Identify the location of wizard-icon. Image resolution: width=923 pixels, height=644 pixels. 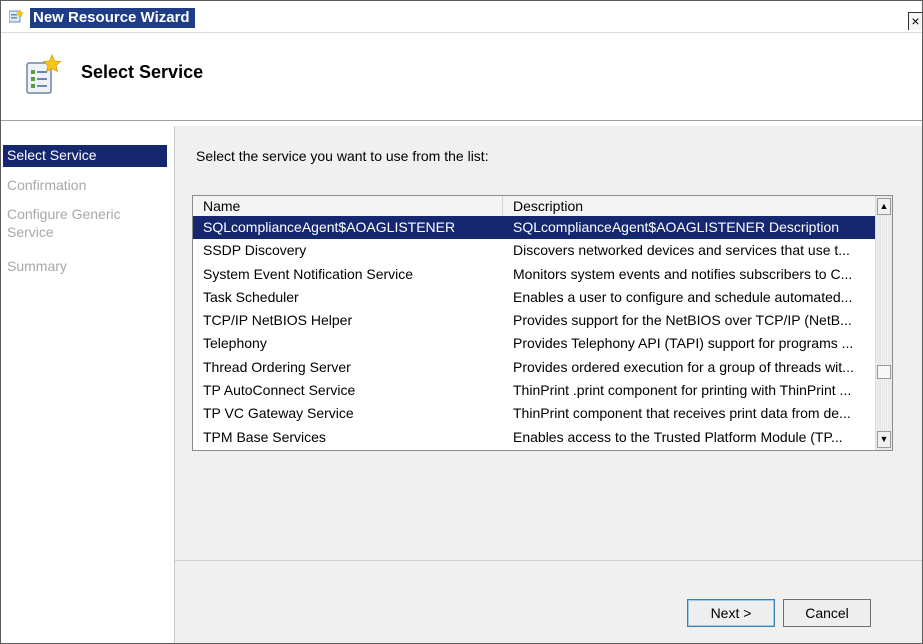
(42, 74).